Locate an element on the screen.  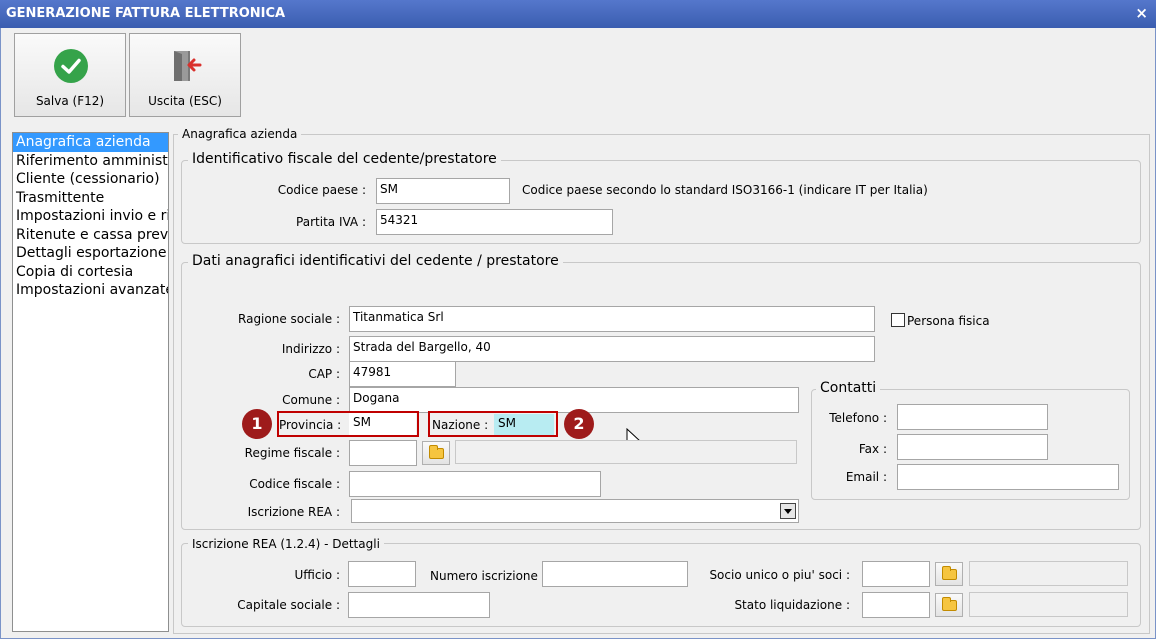
capitale-sociale-input is located at coordinates (419, 605).